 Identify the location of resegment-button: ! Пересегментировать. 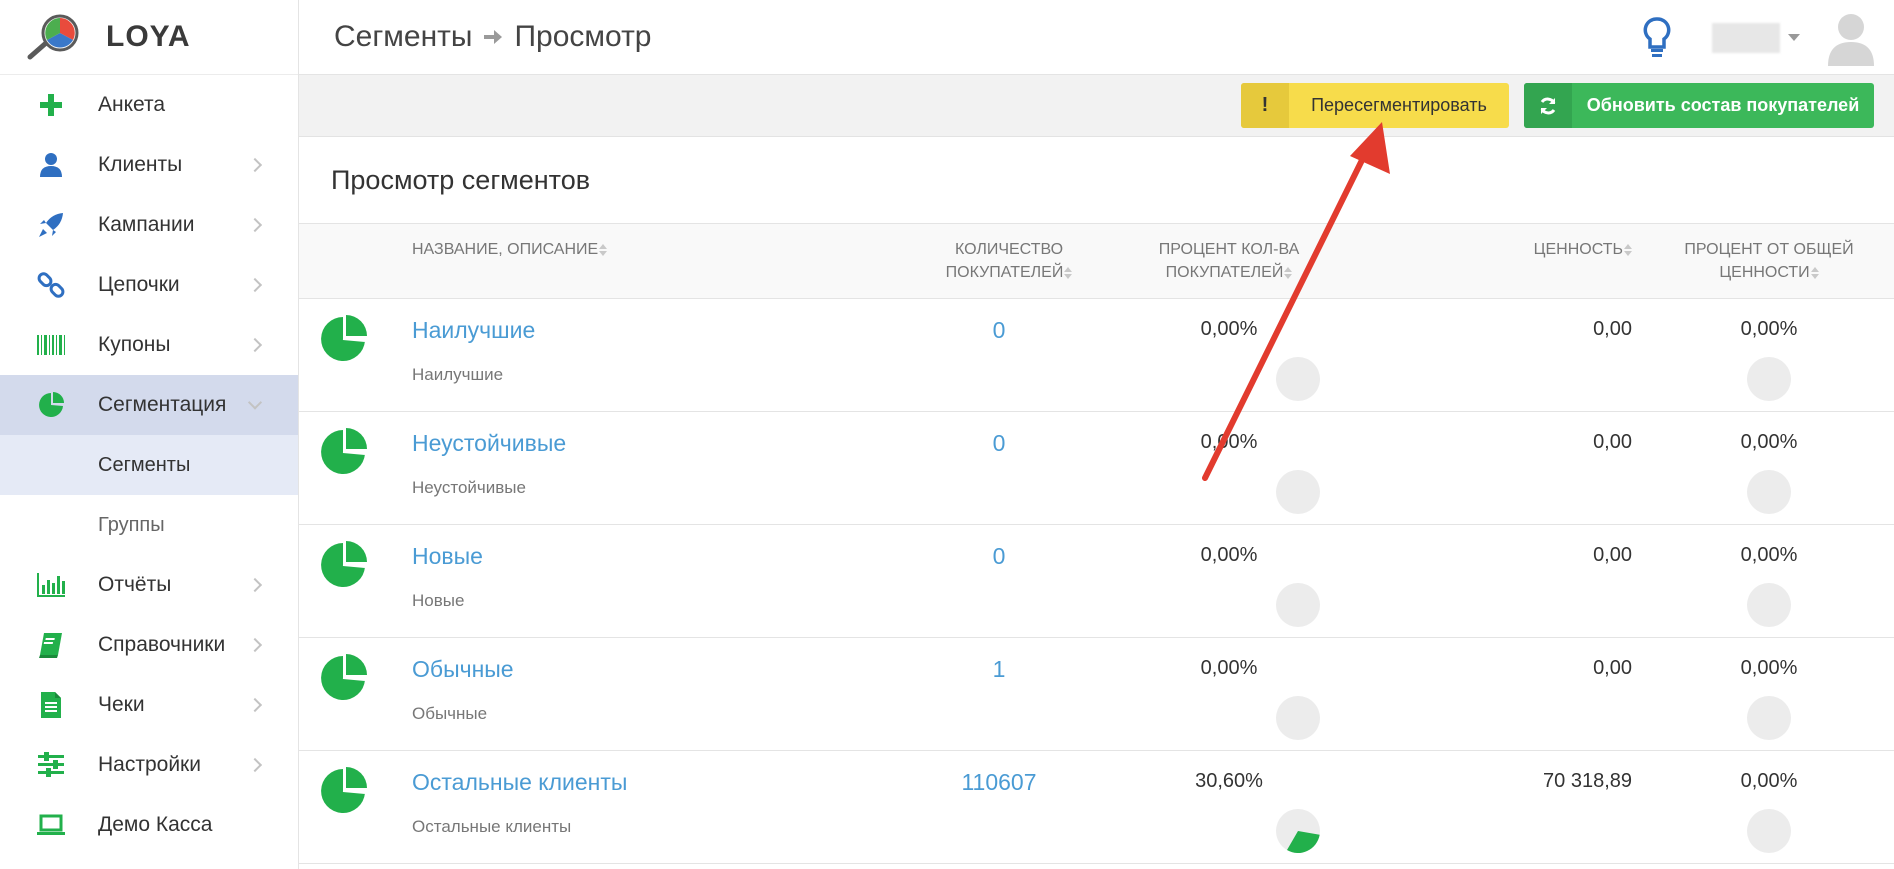
(1375, 105).